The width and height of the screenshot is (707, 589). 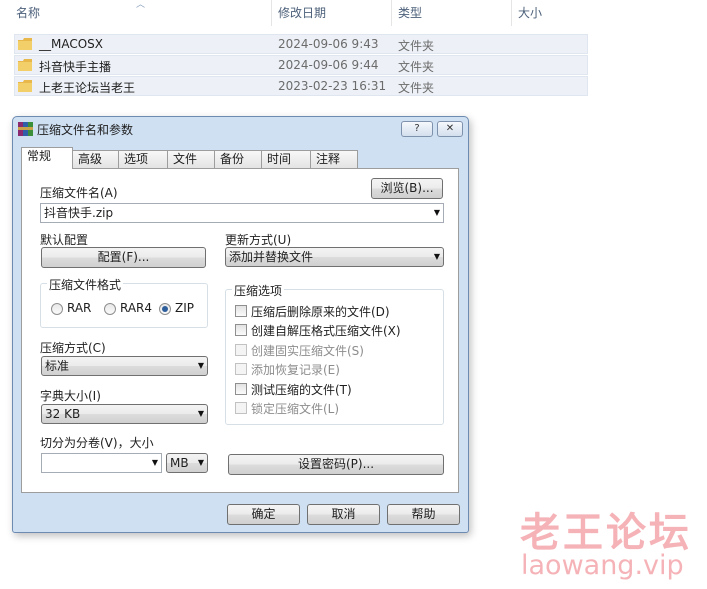 What do you see at coordinates (238, 159) in the screenshot?
I see `tab-backup: 备份` at bounding box center [238, 159].